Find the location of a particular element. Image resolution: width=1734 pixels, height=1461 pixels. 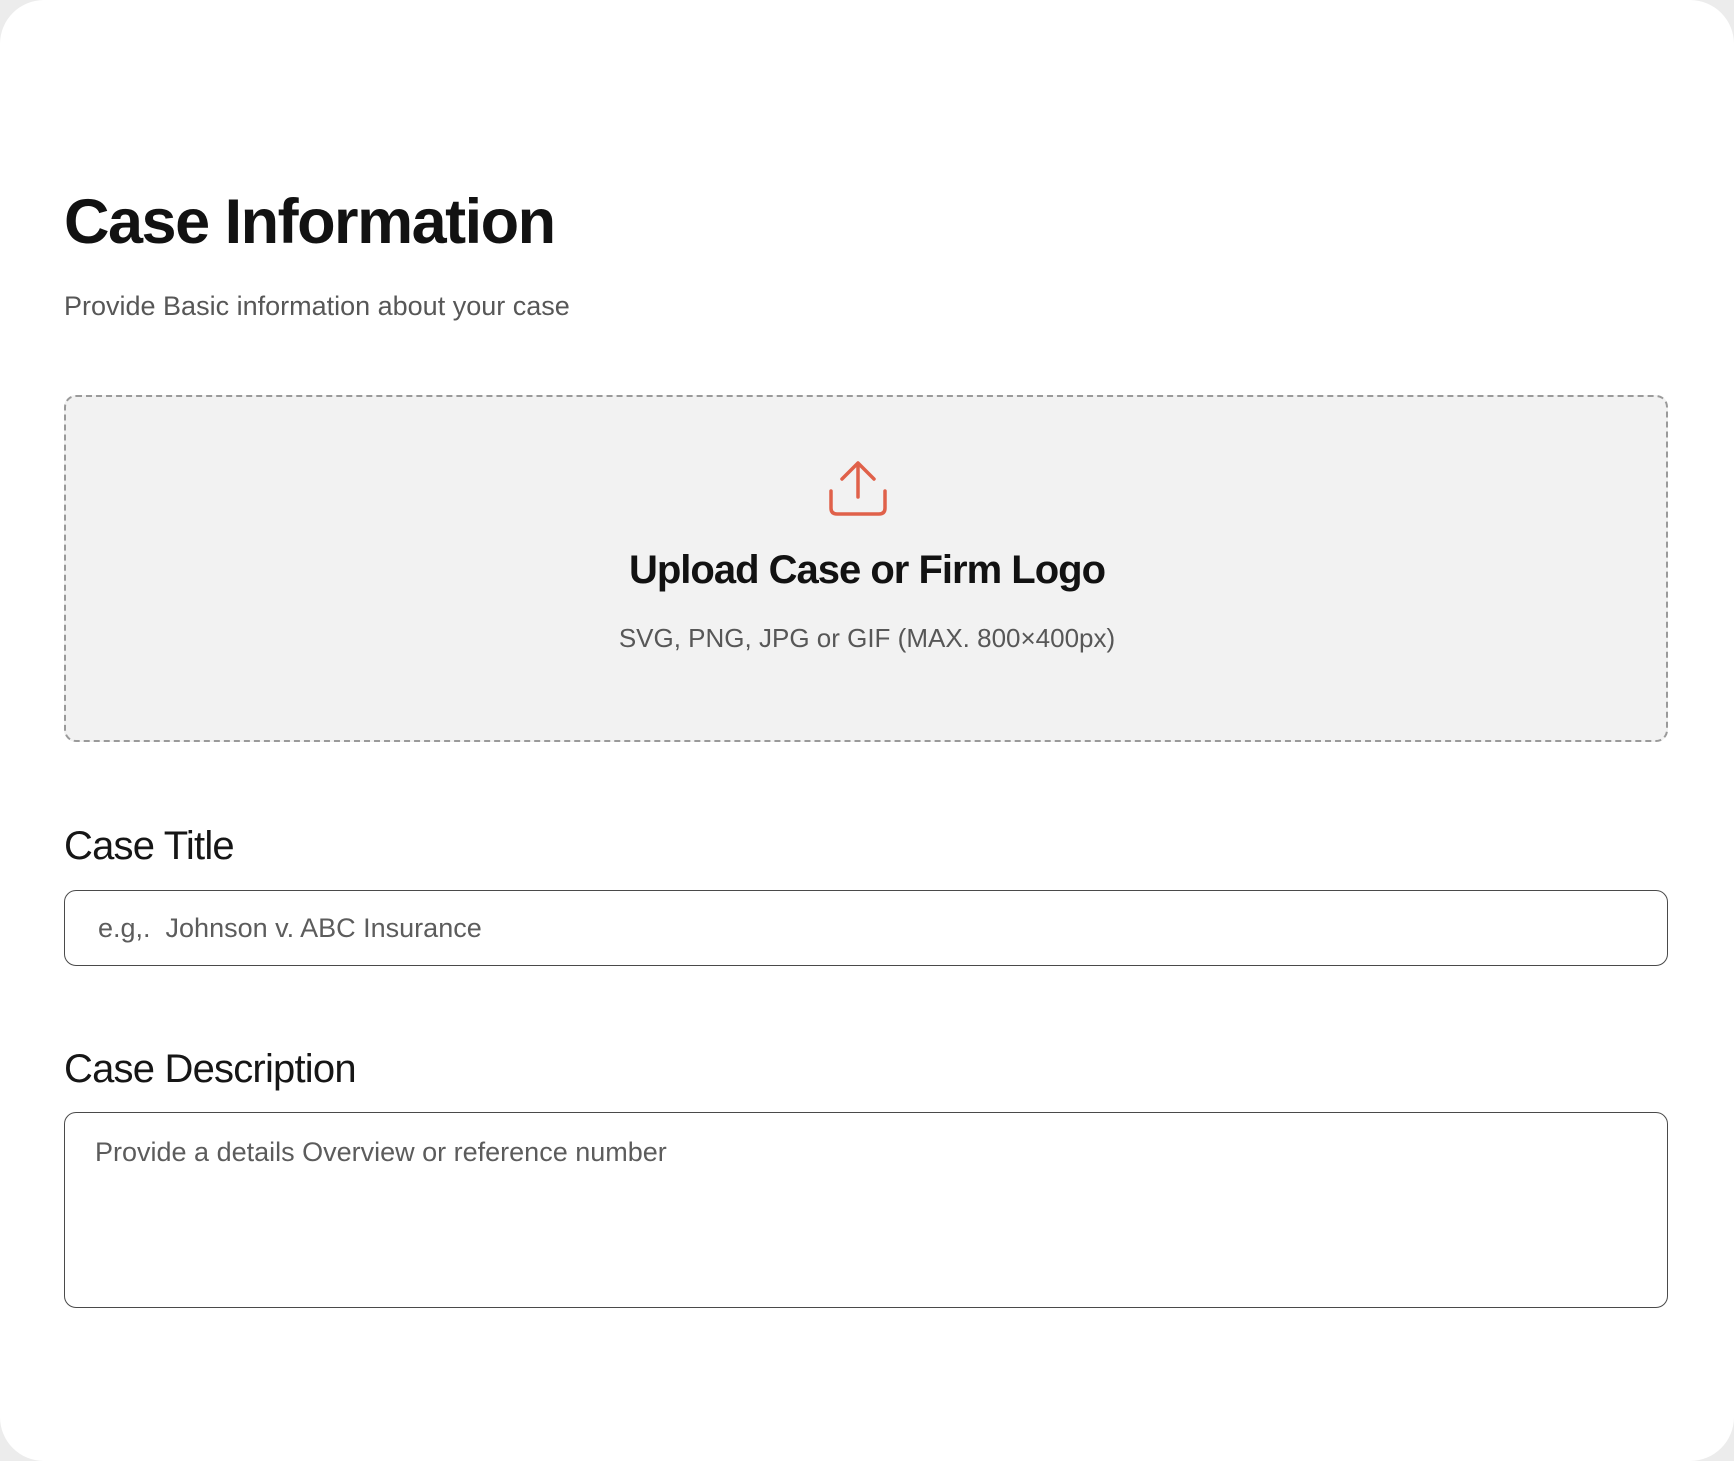

case-title-input is located at coordinates (866, 928).